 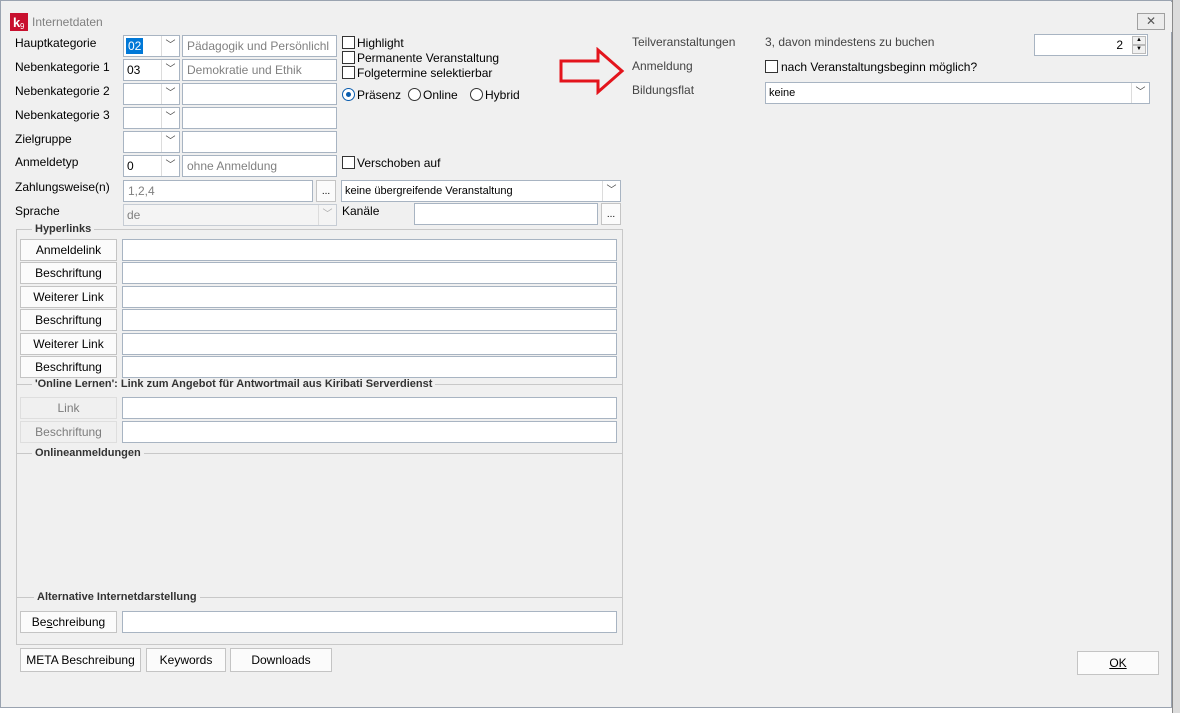 I want to click on teilveranstaltungen-label: Teilveranstaltungen, so click(x=684, y=42).